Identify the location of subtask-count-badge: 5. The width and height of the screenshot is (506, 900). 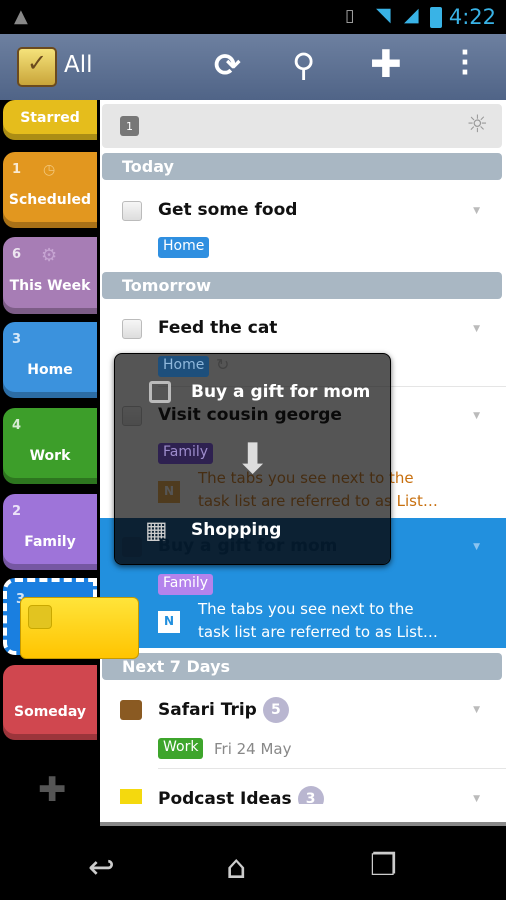
(275, 710).